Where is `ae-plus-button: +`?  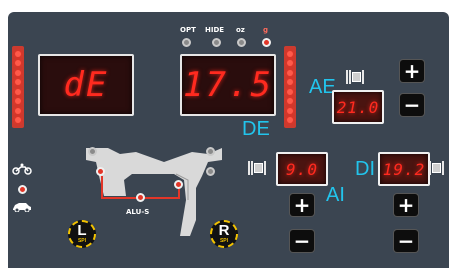 ae-plus-button: + is located at coordinates (412, 71).